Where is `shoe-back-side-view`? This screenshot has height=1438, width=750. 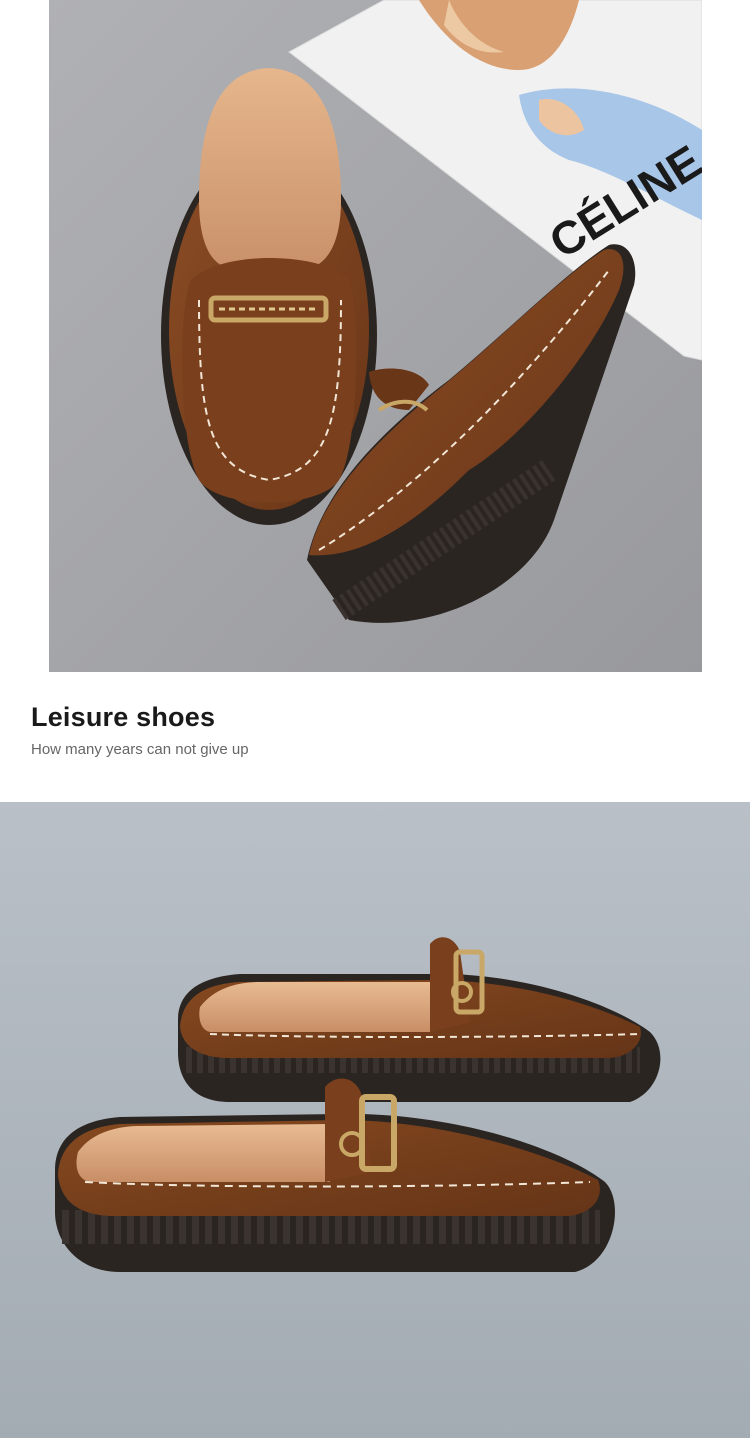
shoe-back-side-view is located at coordinates (419, 1019).